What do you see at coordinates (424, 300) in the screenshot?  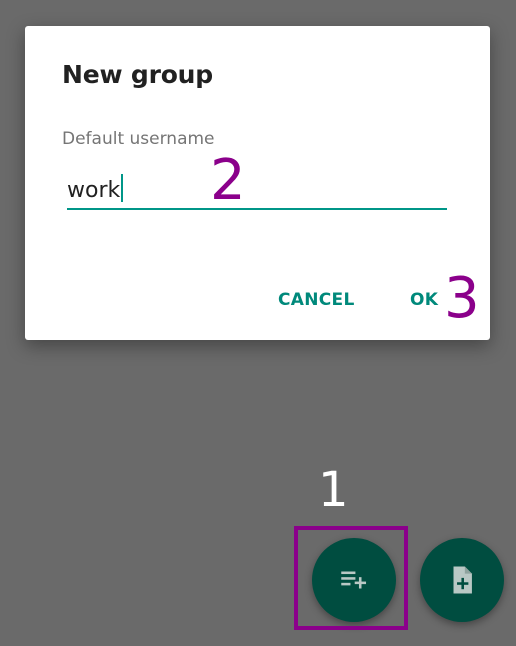 I see `ok-button: OK` at bounding box center [424, 300].